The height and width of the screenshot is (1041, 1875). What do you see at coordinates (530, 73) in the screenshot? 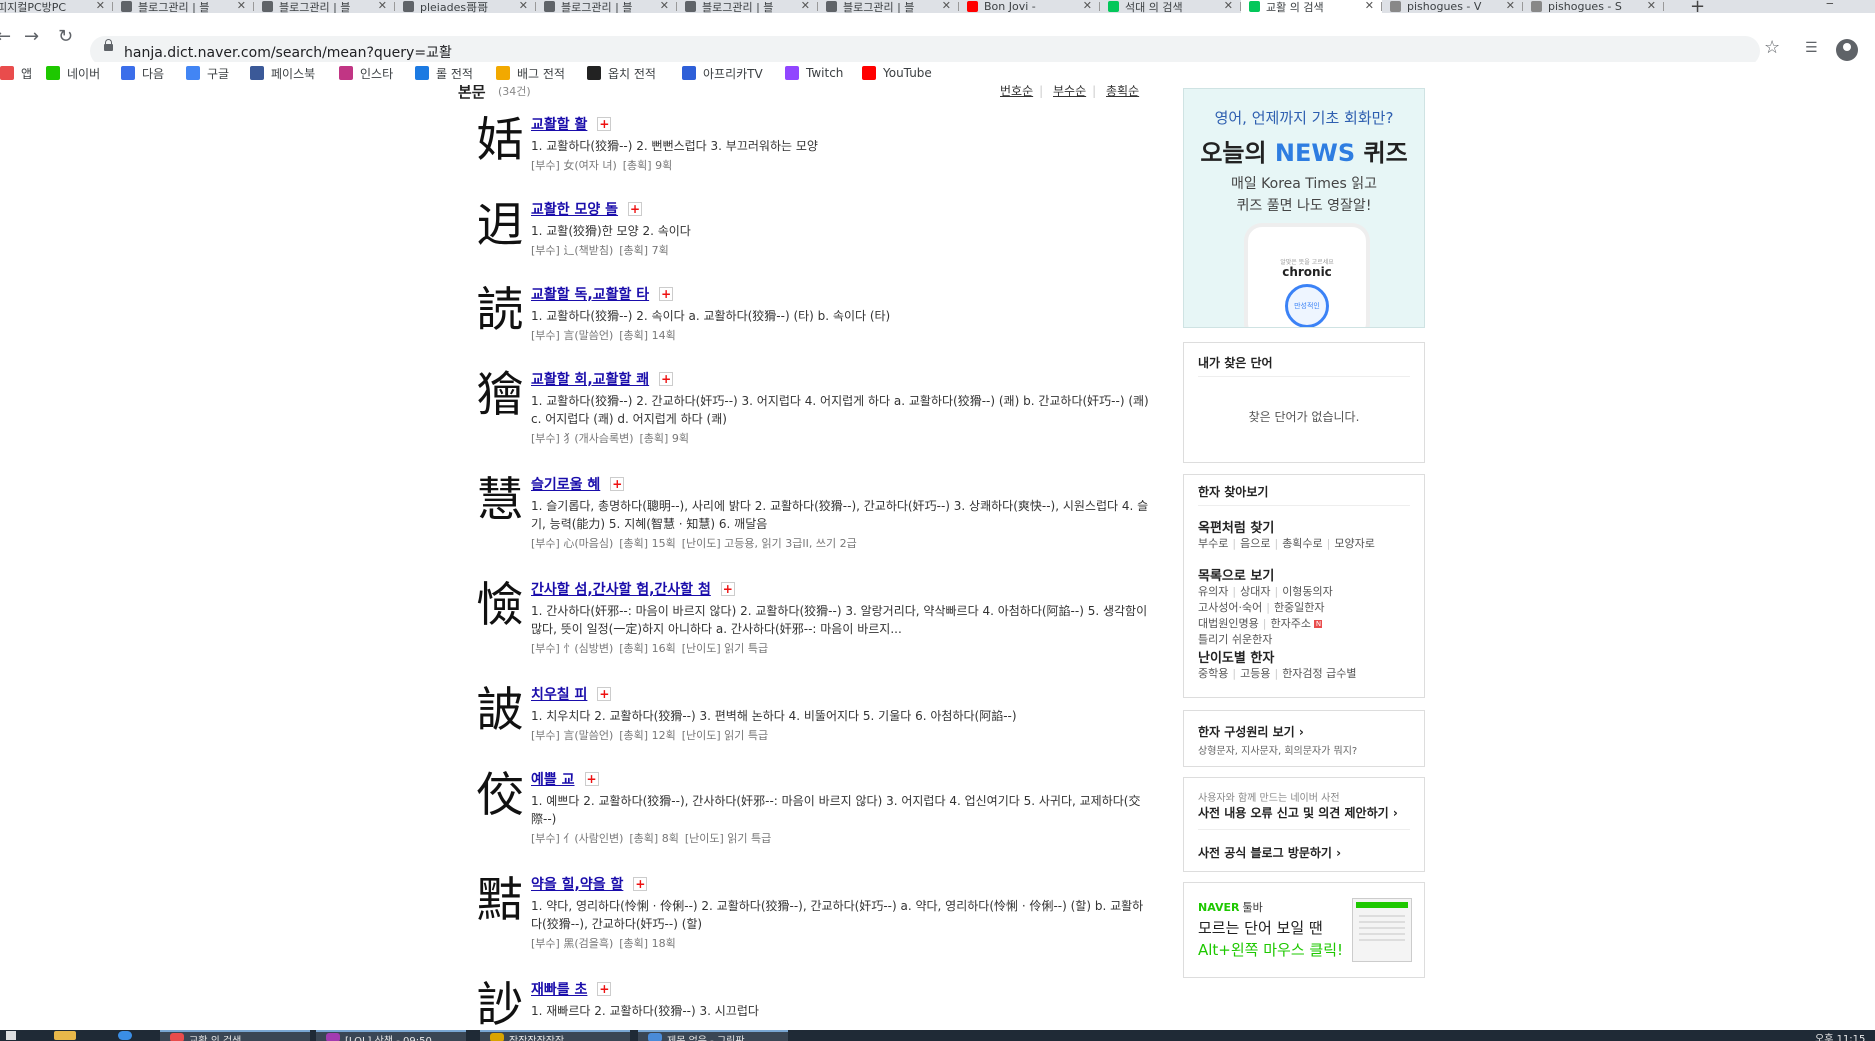
I see `bookmark-item: 배그 전적` at bounding box center [530, 73].